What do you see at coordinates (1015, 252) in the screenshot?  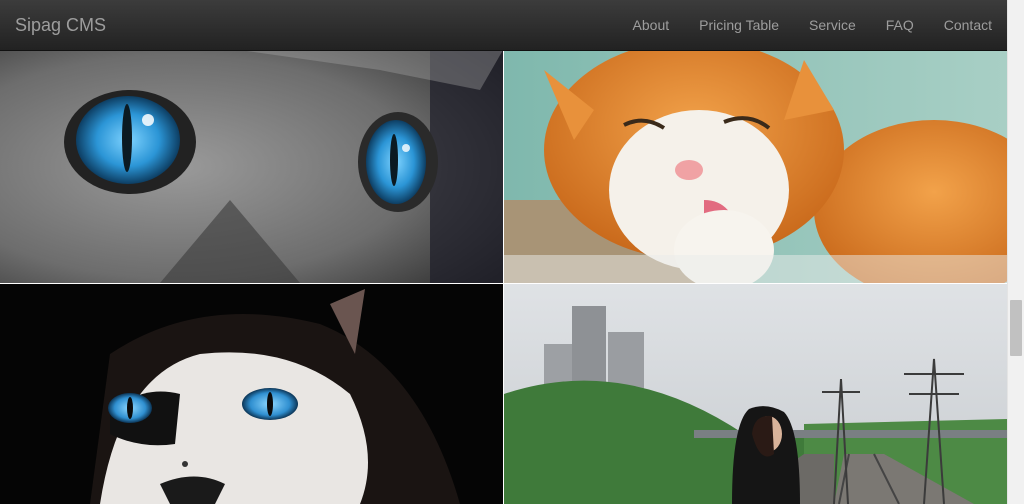 I see `vertical-scrollbar` at bounding box center [1015, 252].